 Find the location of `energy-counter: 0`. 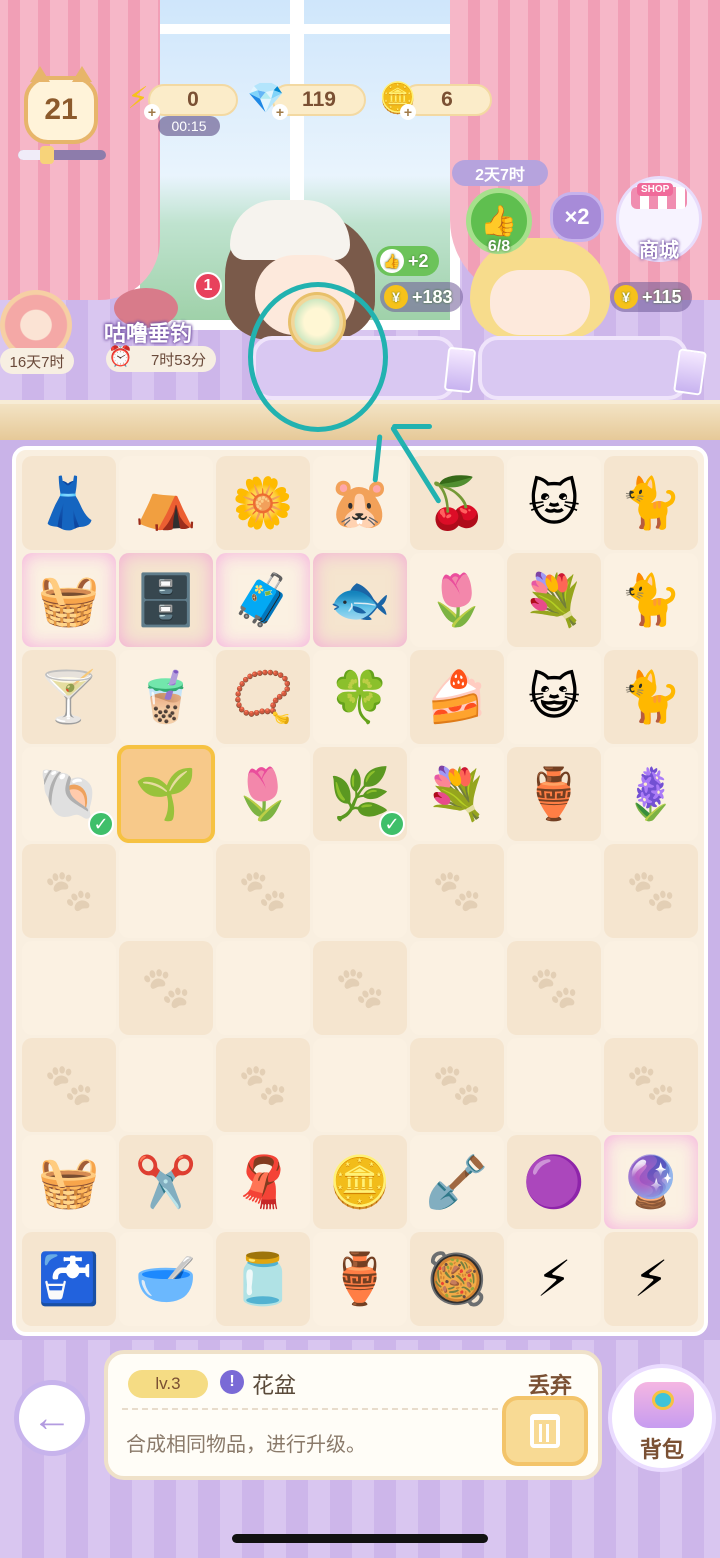

energy-counter: 0 is located at coordinates (193, 100).